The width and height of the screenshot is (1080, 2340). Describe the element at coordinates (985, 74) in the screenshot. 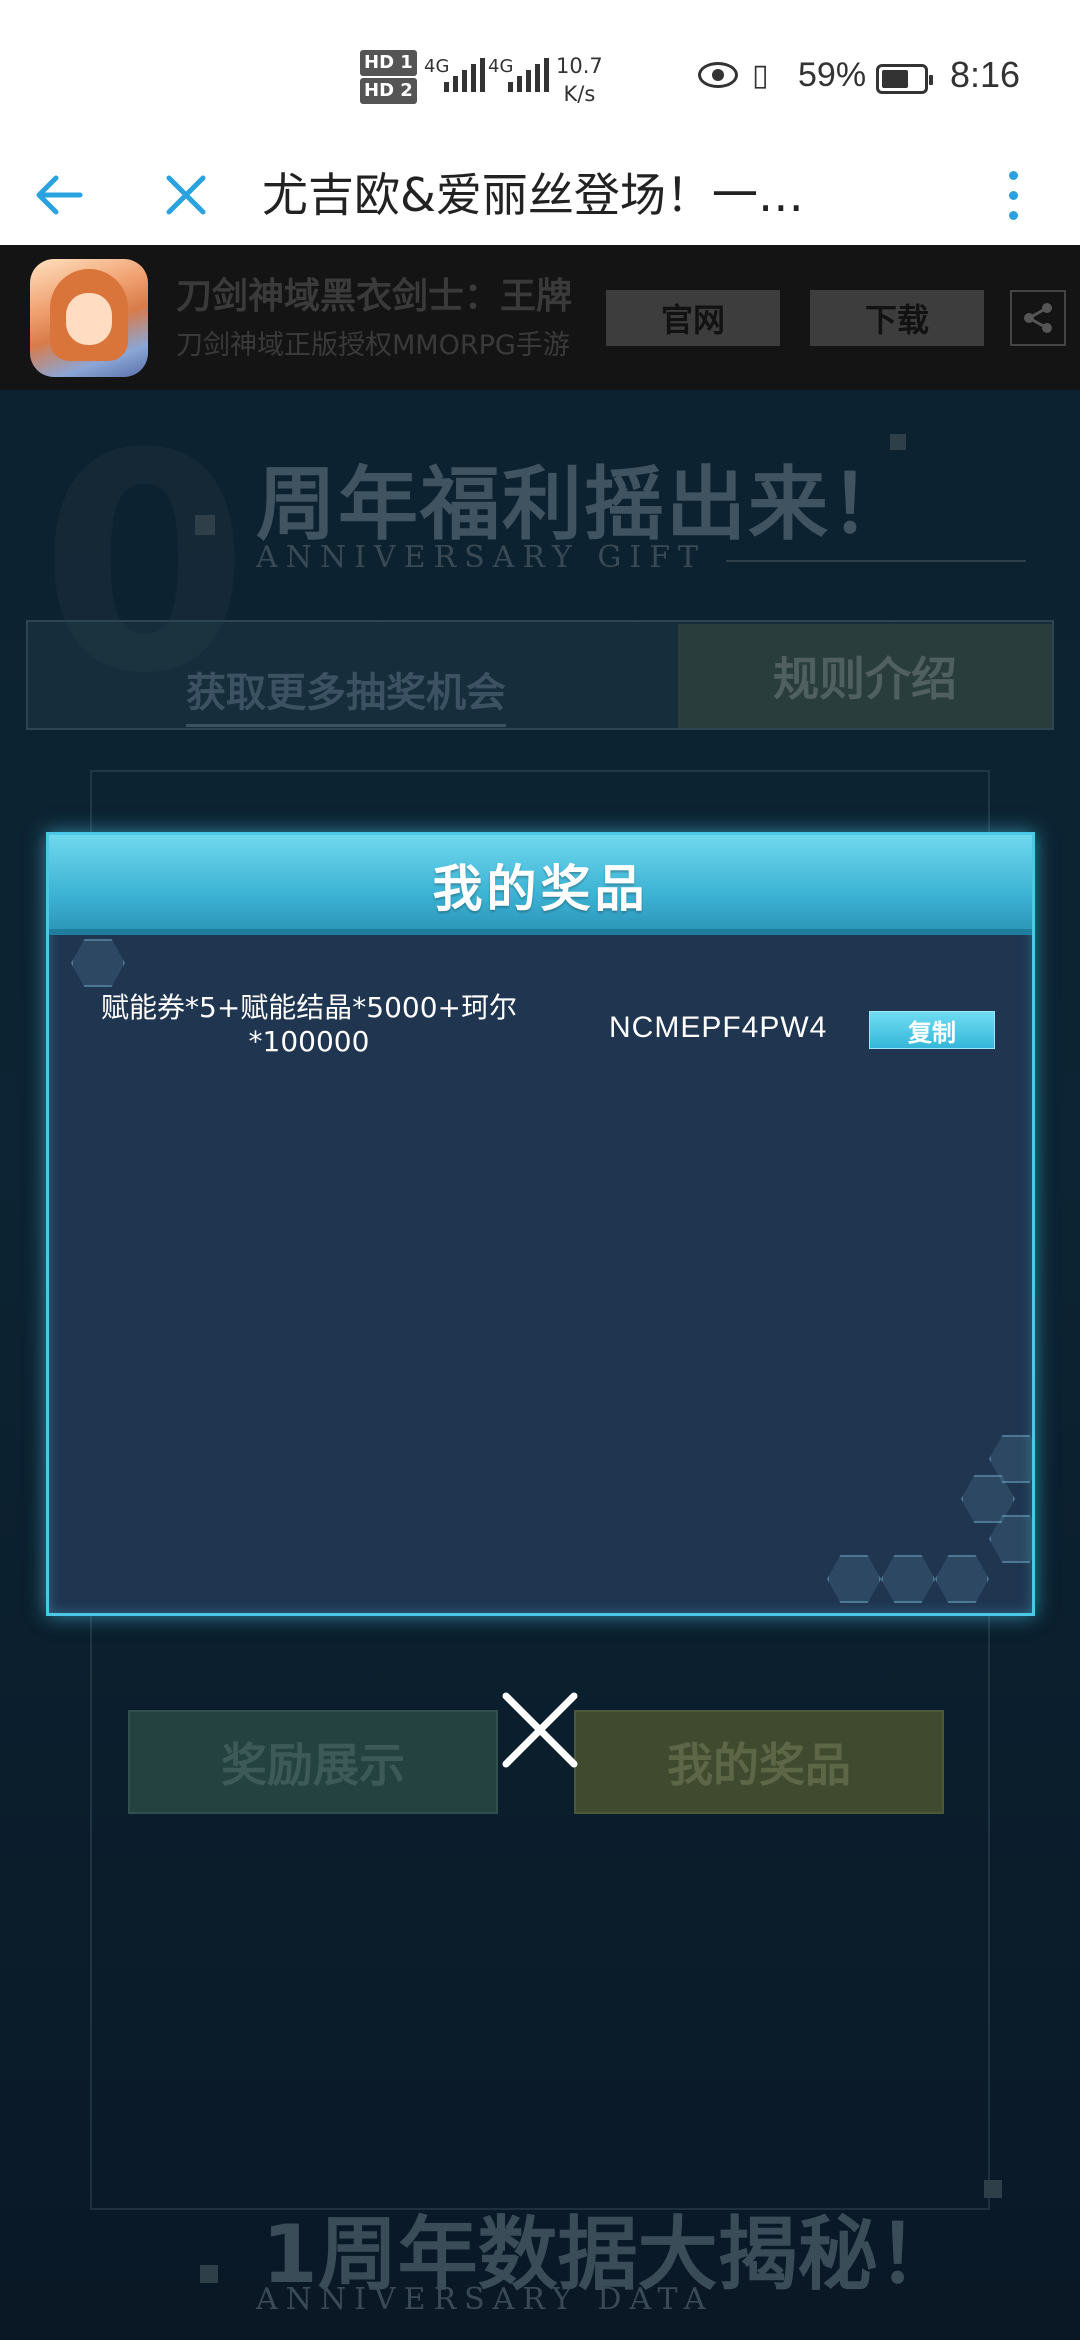

I see `clock: 8:16` at that location.